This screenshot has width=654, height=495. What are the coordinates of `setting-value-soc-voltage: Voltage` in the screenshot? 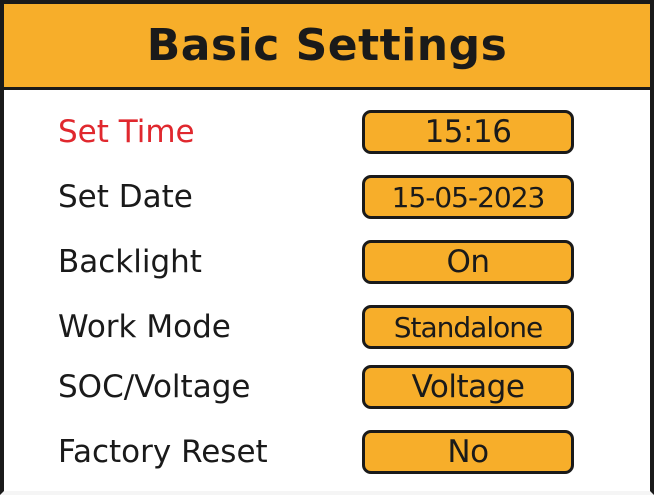 It's located at (468, 387).